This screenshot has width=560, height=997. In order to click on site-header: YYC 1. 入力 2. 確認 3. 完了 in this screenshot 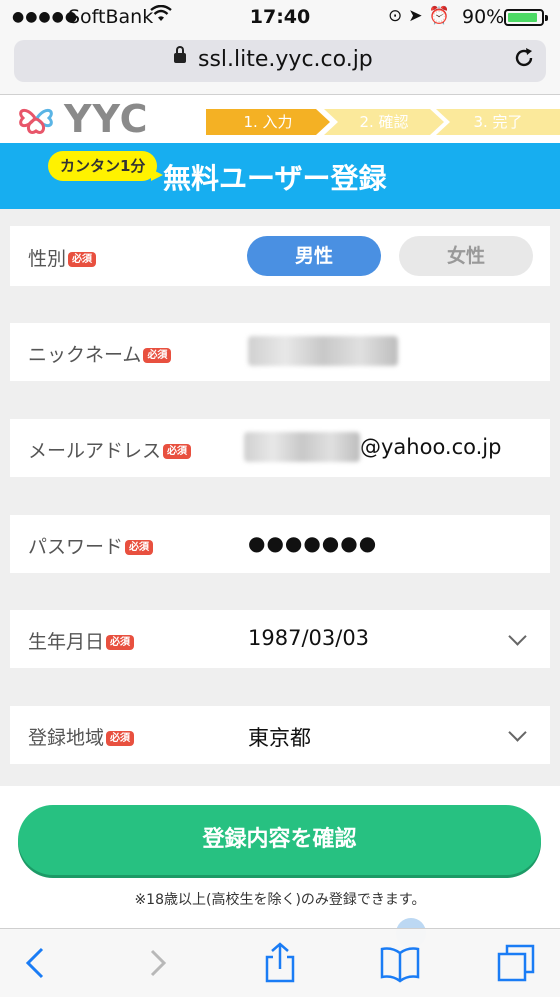, I will do `click(280, 119)`.